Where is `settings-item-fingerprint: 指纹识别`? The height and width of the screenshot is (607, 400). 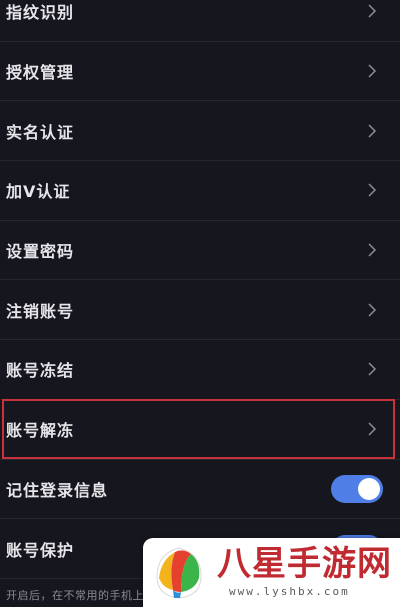 settings-item-fingerprint: 指纹识别 is located at coordinates (200, 21).